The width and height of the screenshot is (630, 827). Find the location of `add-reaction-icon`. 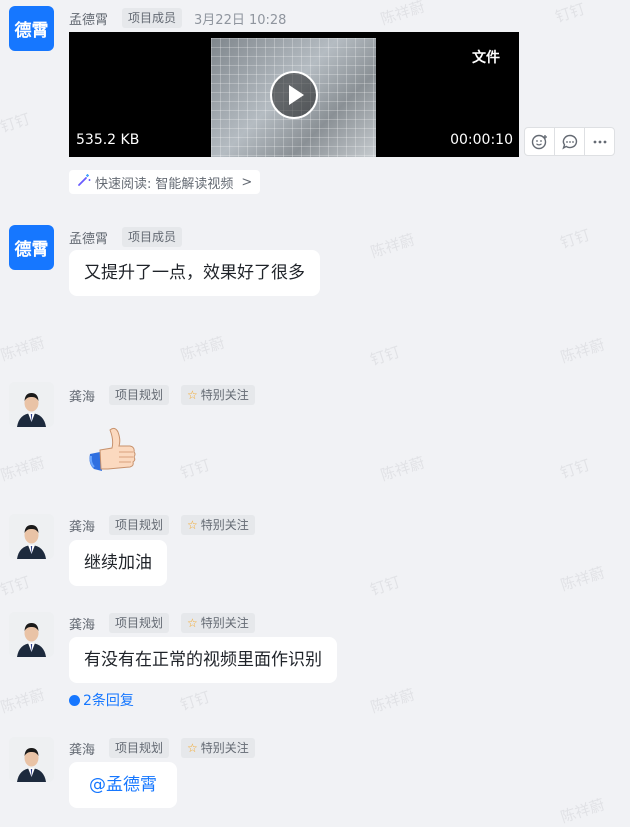

add-reaction-icon is located at coordinates (540, 141).